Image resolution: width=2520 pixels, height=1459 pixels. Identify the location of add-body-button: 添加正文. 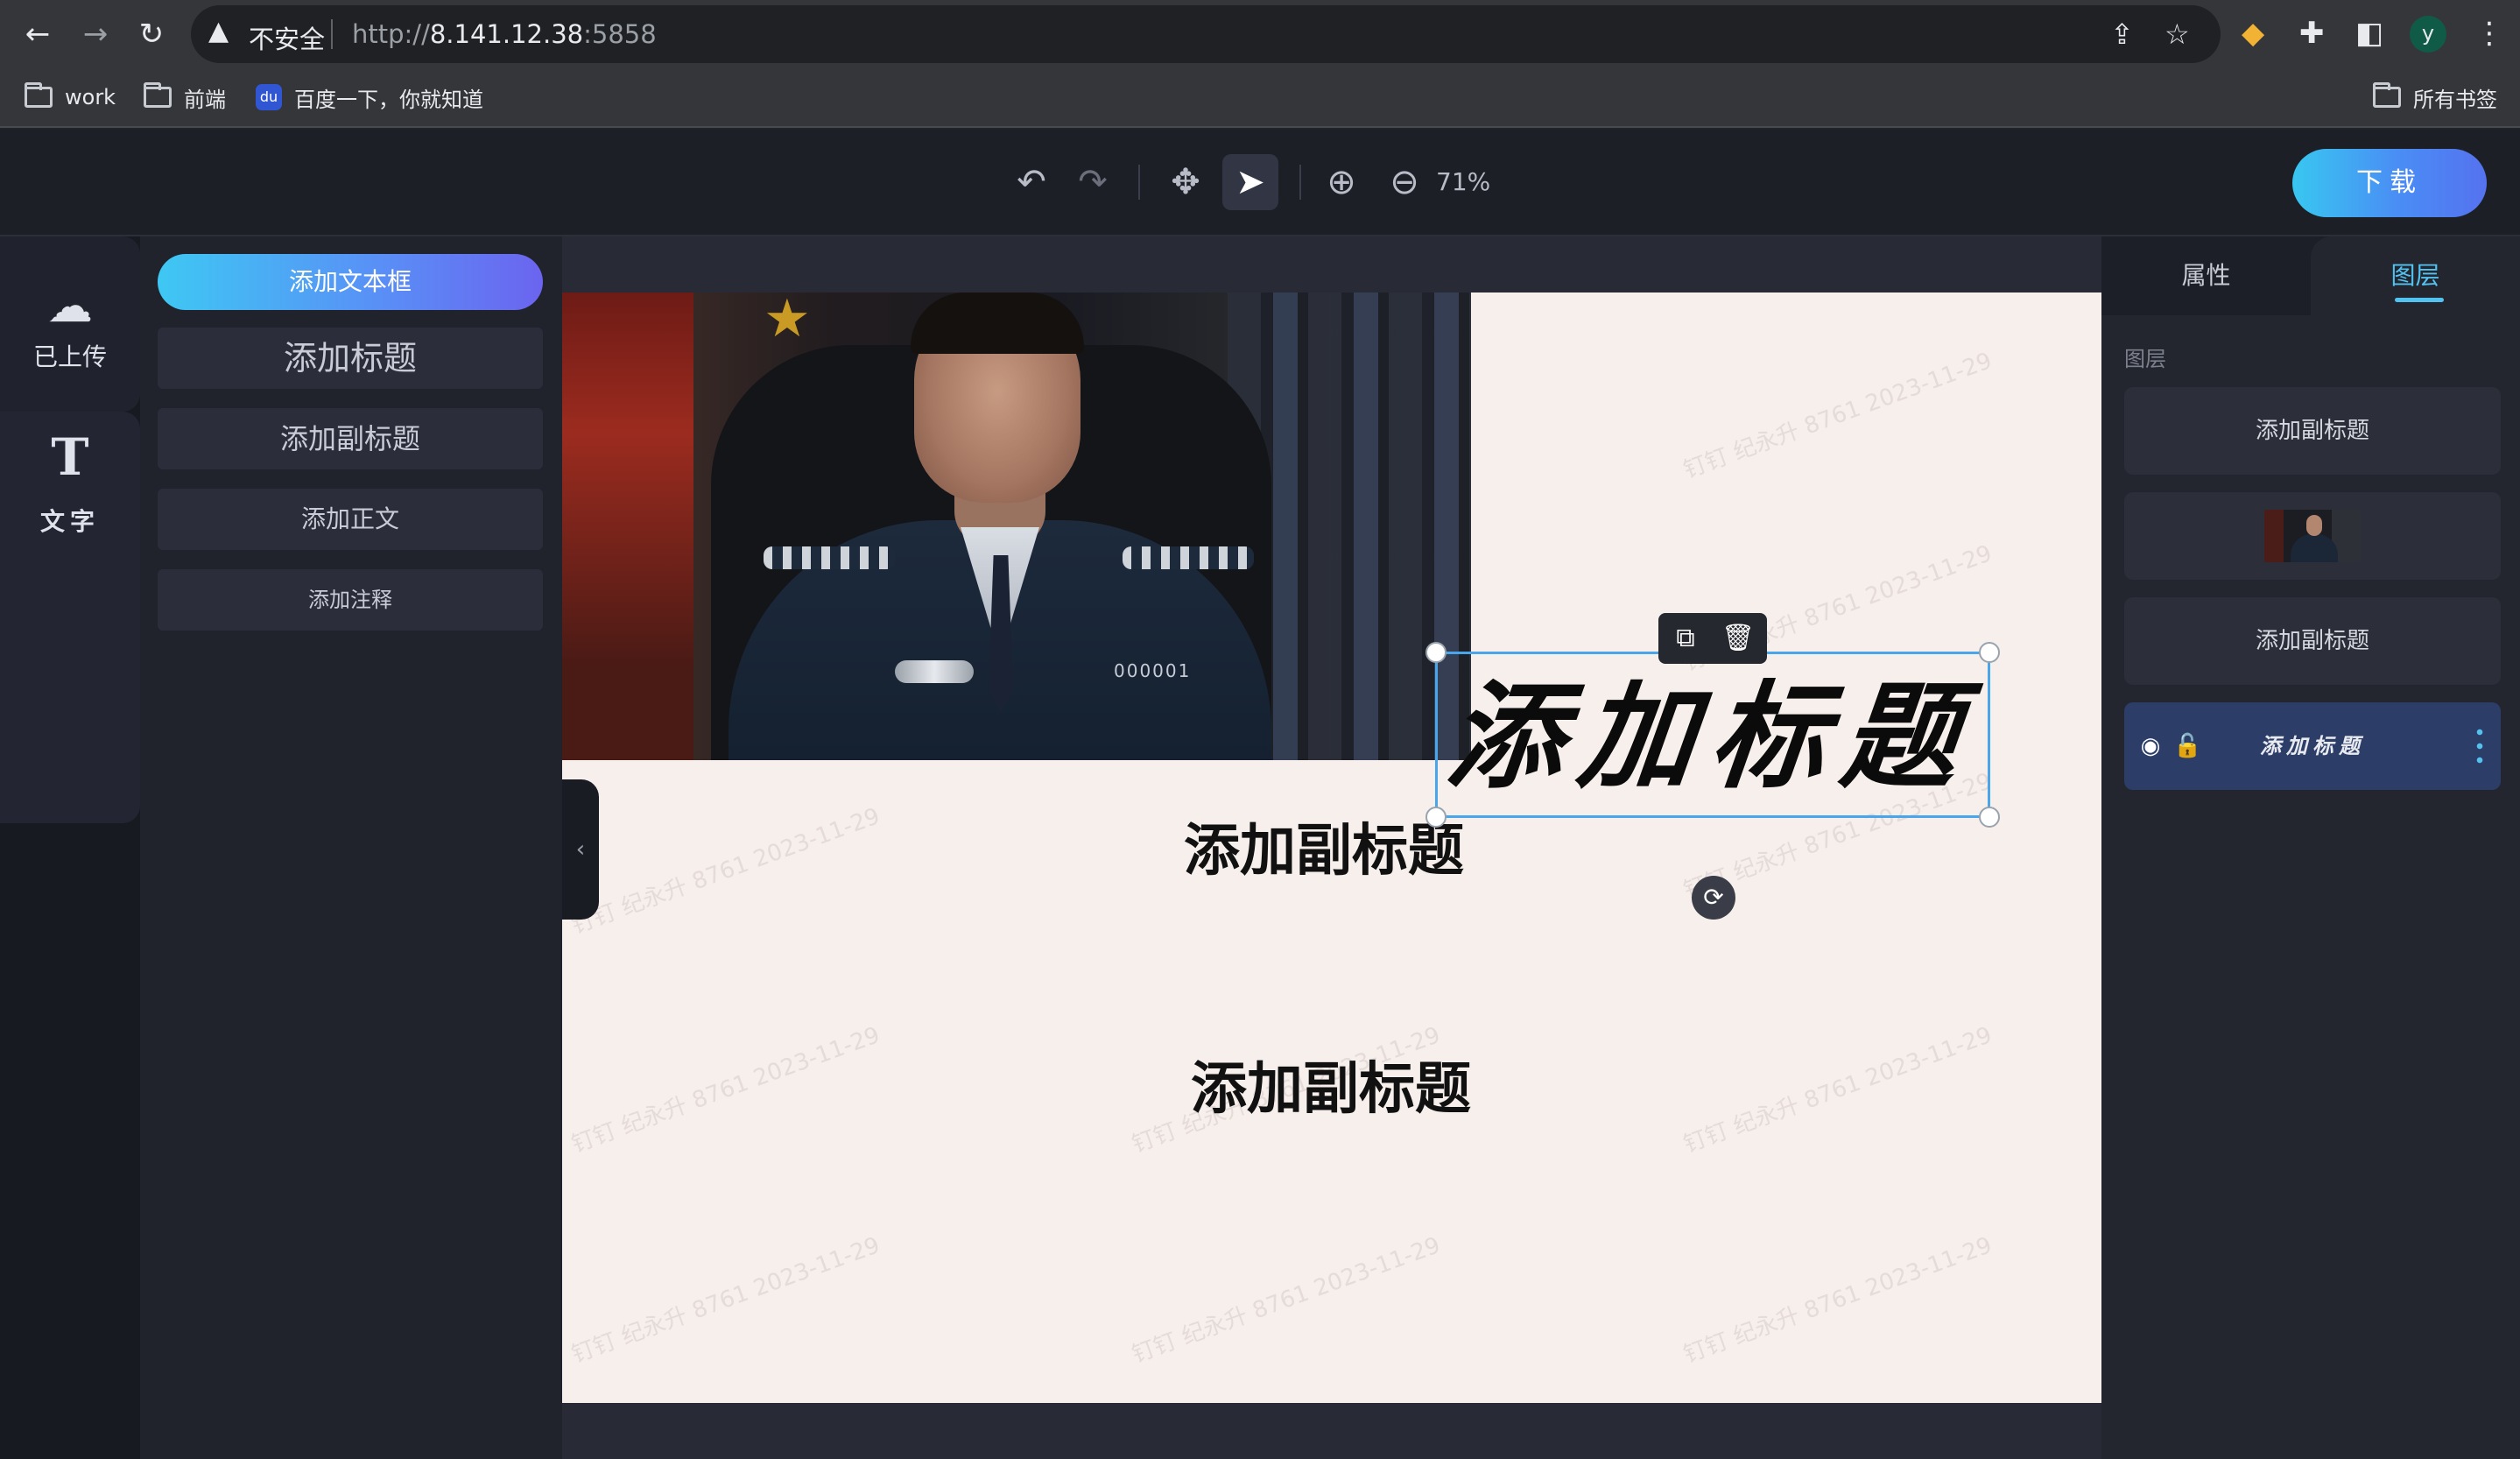
(350, 519).